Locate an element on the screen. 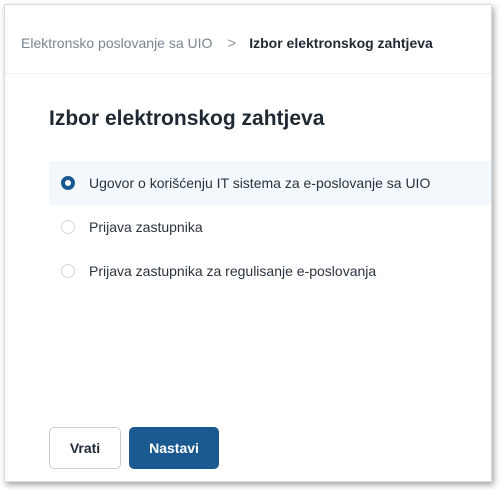 This screenshot has height=490, width=501. next-button: Nastavi is located at coordinates (174, 448).